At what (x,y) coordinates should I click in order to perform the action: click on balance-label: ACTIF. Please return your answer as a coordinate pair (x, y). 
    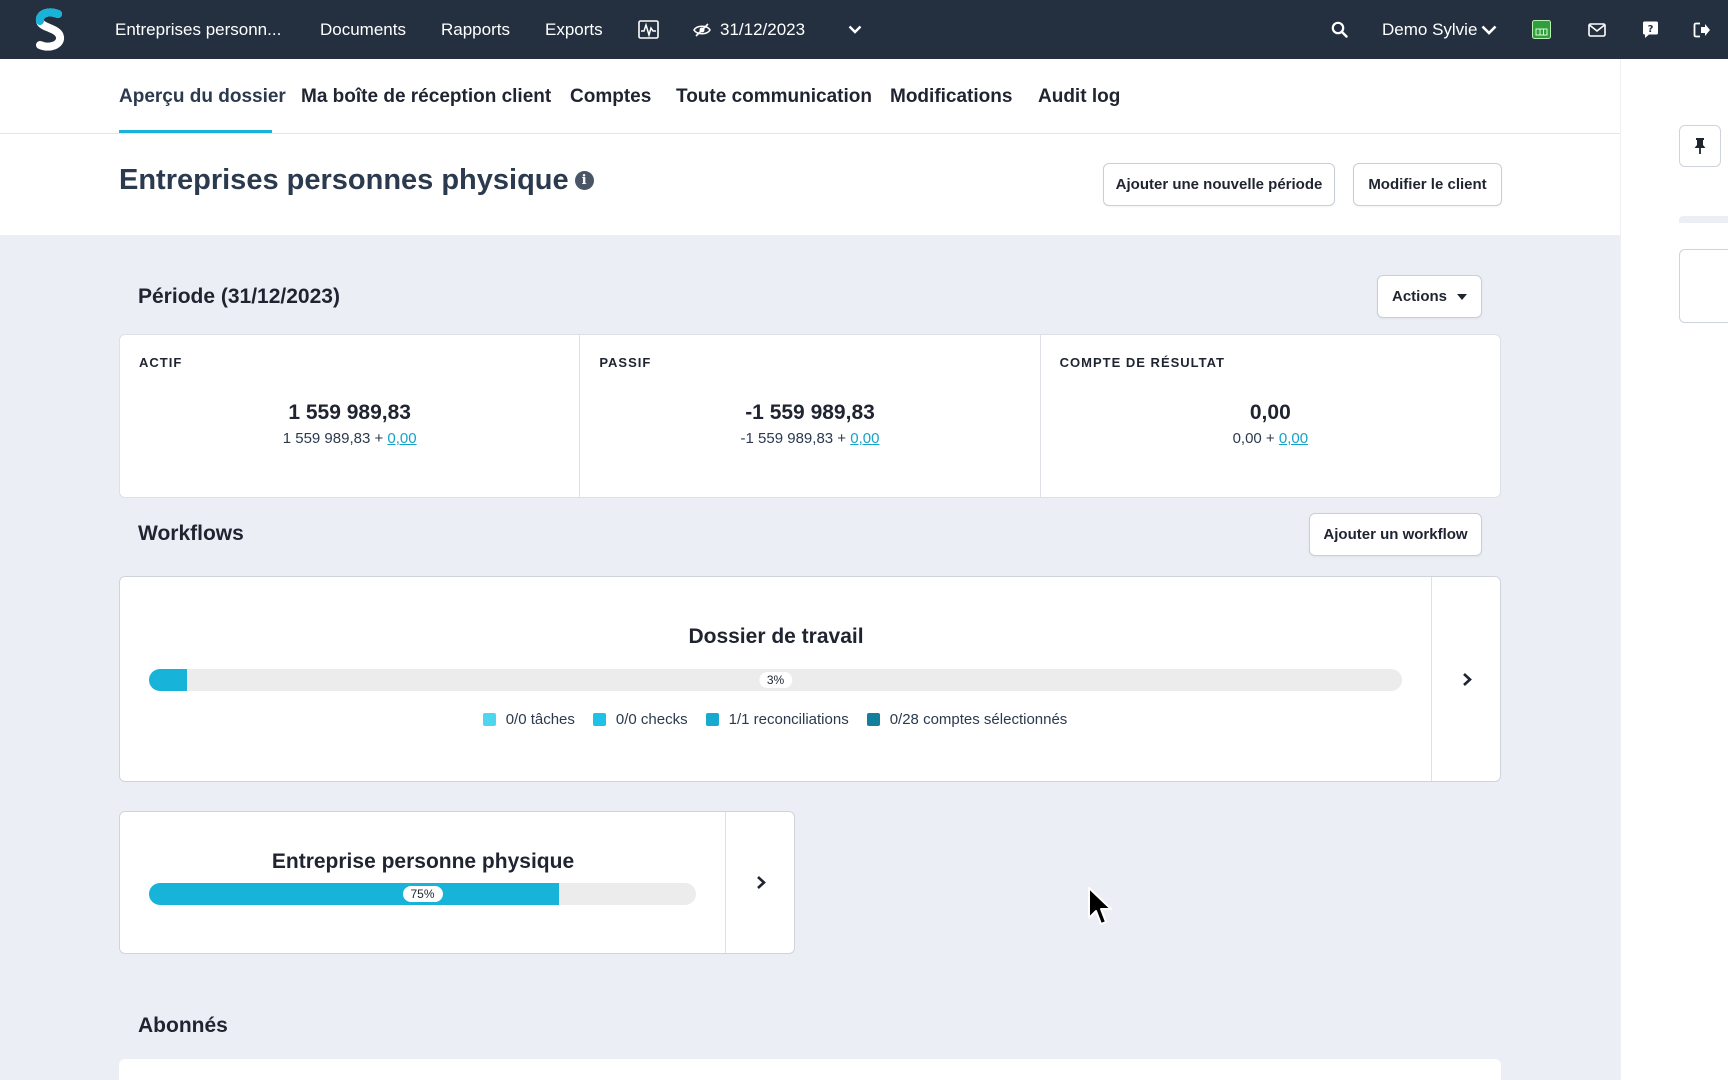
    Looking at the image, I should click on (161, 362).